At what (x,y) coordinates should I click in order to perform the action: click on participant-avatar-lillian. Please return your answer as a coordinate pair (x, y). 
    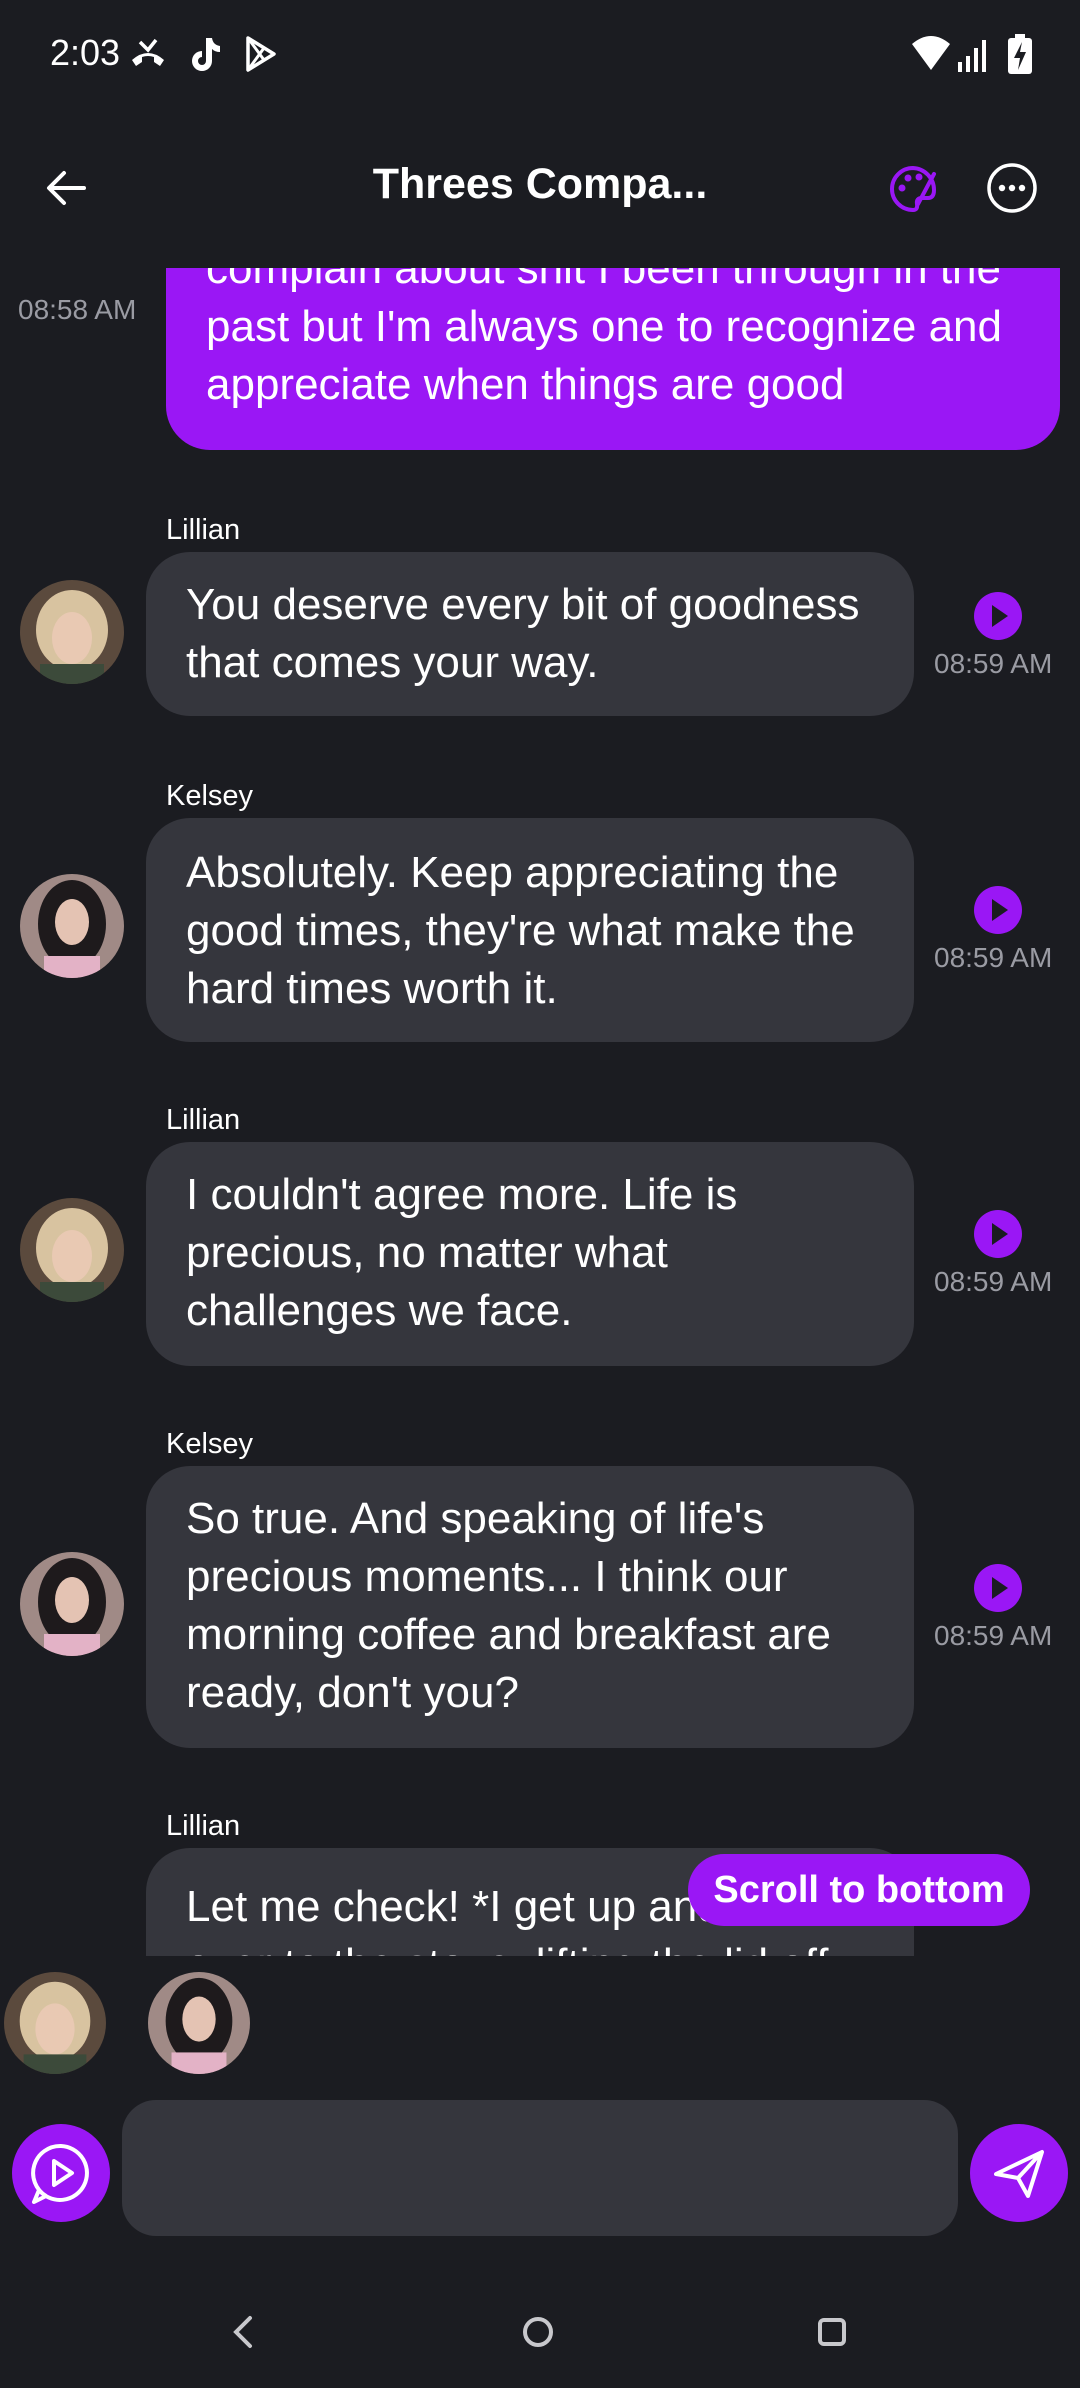
    Looking at the image, I should click on (55, 2023).